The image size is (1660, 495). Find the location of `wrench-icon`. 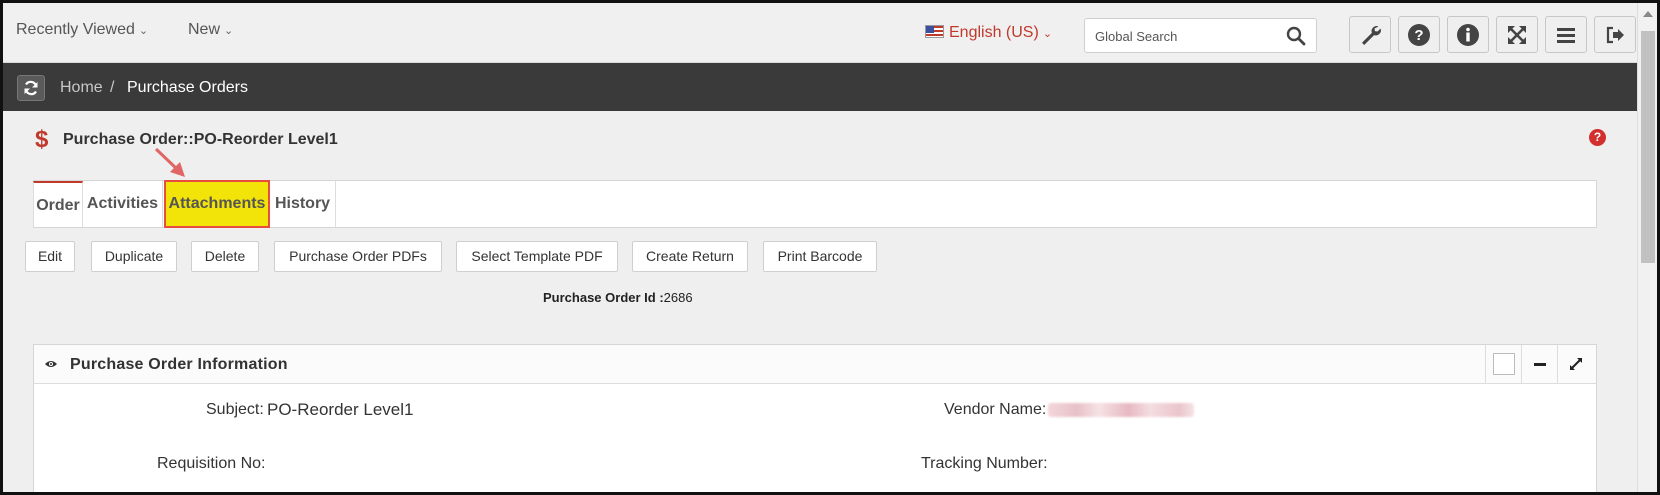

wrench-icon is located at coordinates (1371, 35).